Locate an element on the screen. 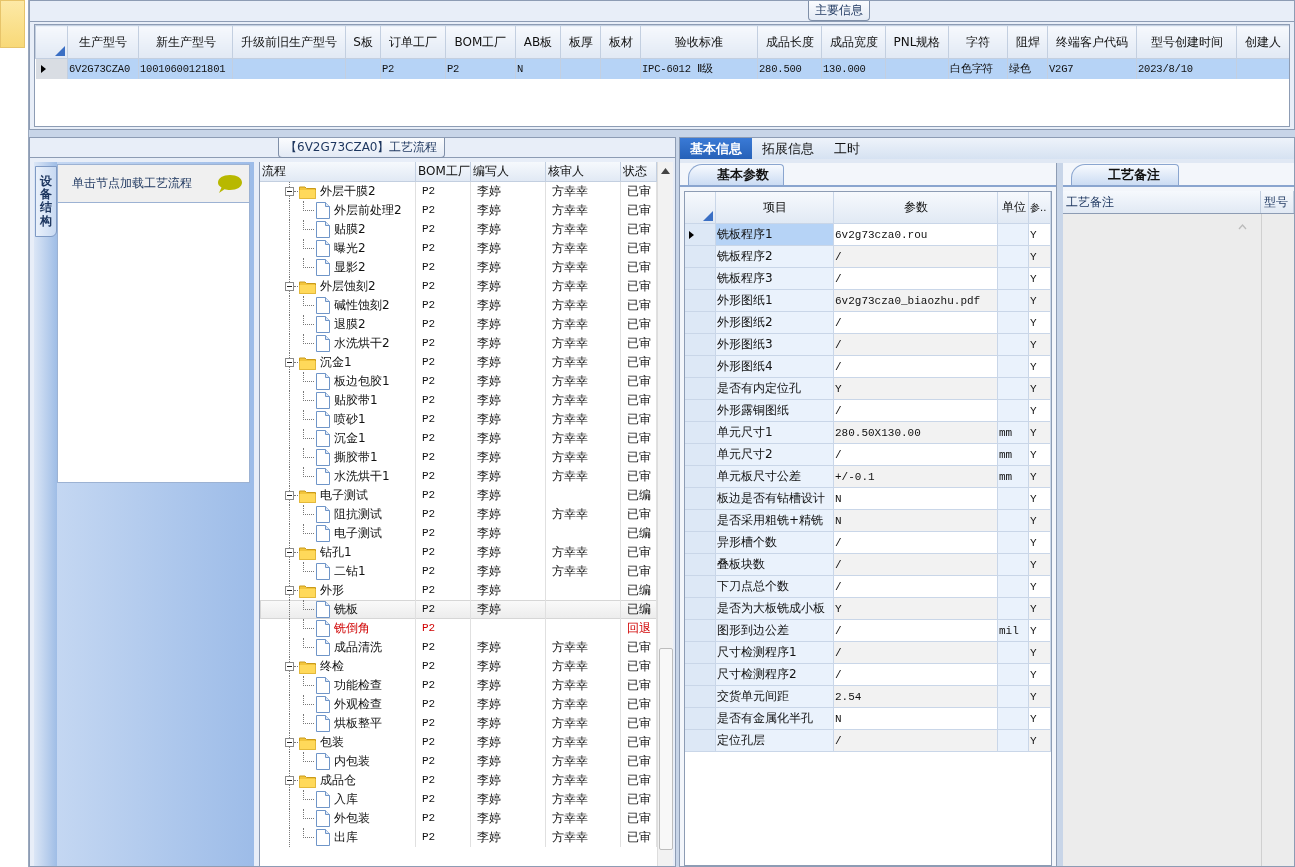 Image resolution: width=1295 pixels, height=867 pixels. table-cell: 铣板程序1 is located at coordinates (775, 235).